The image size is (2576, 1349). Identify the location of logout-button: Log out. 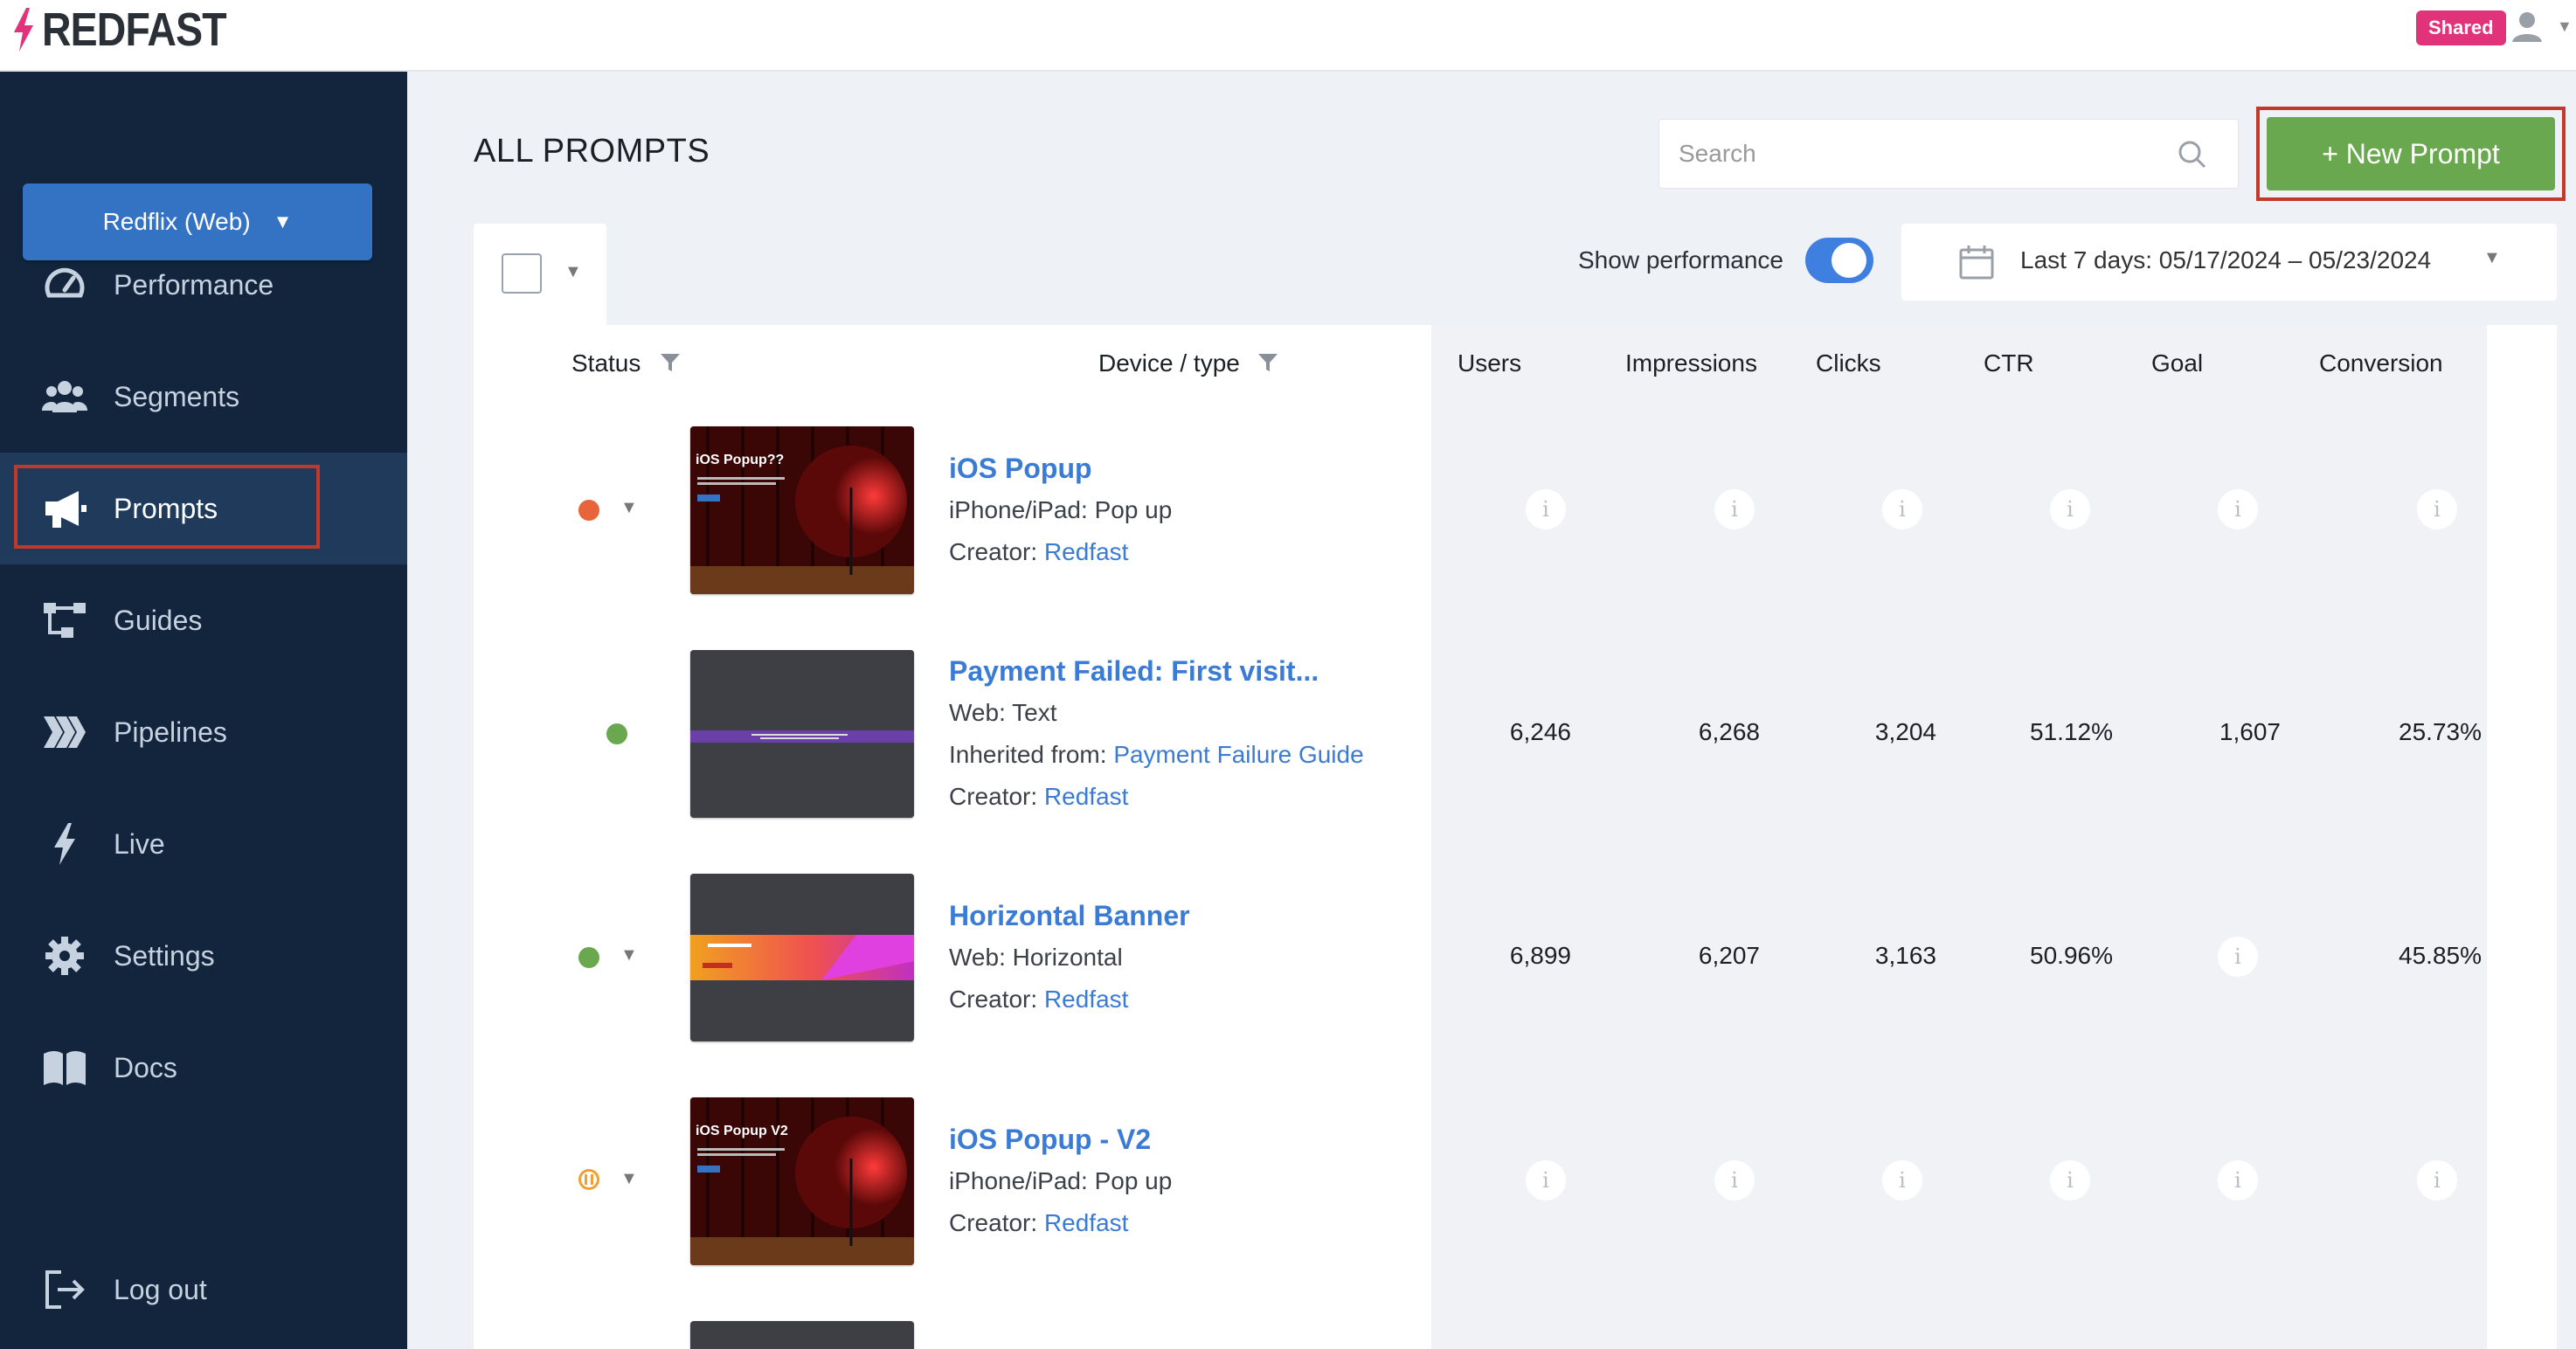
(203, 1290).